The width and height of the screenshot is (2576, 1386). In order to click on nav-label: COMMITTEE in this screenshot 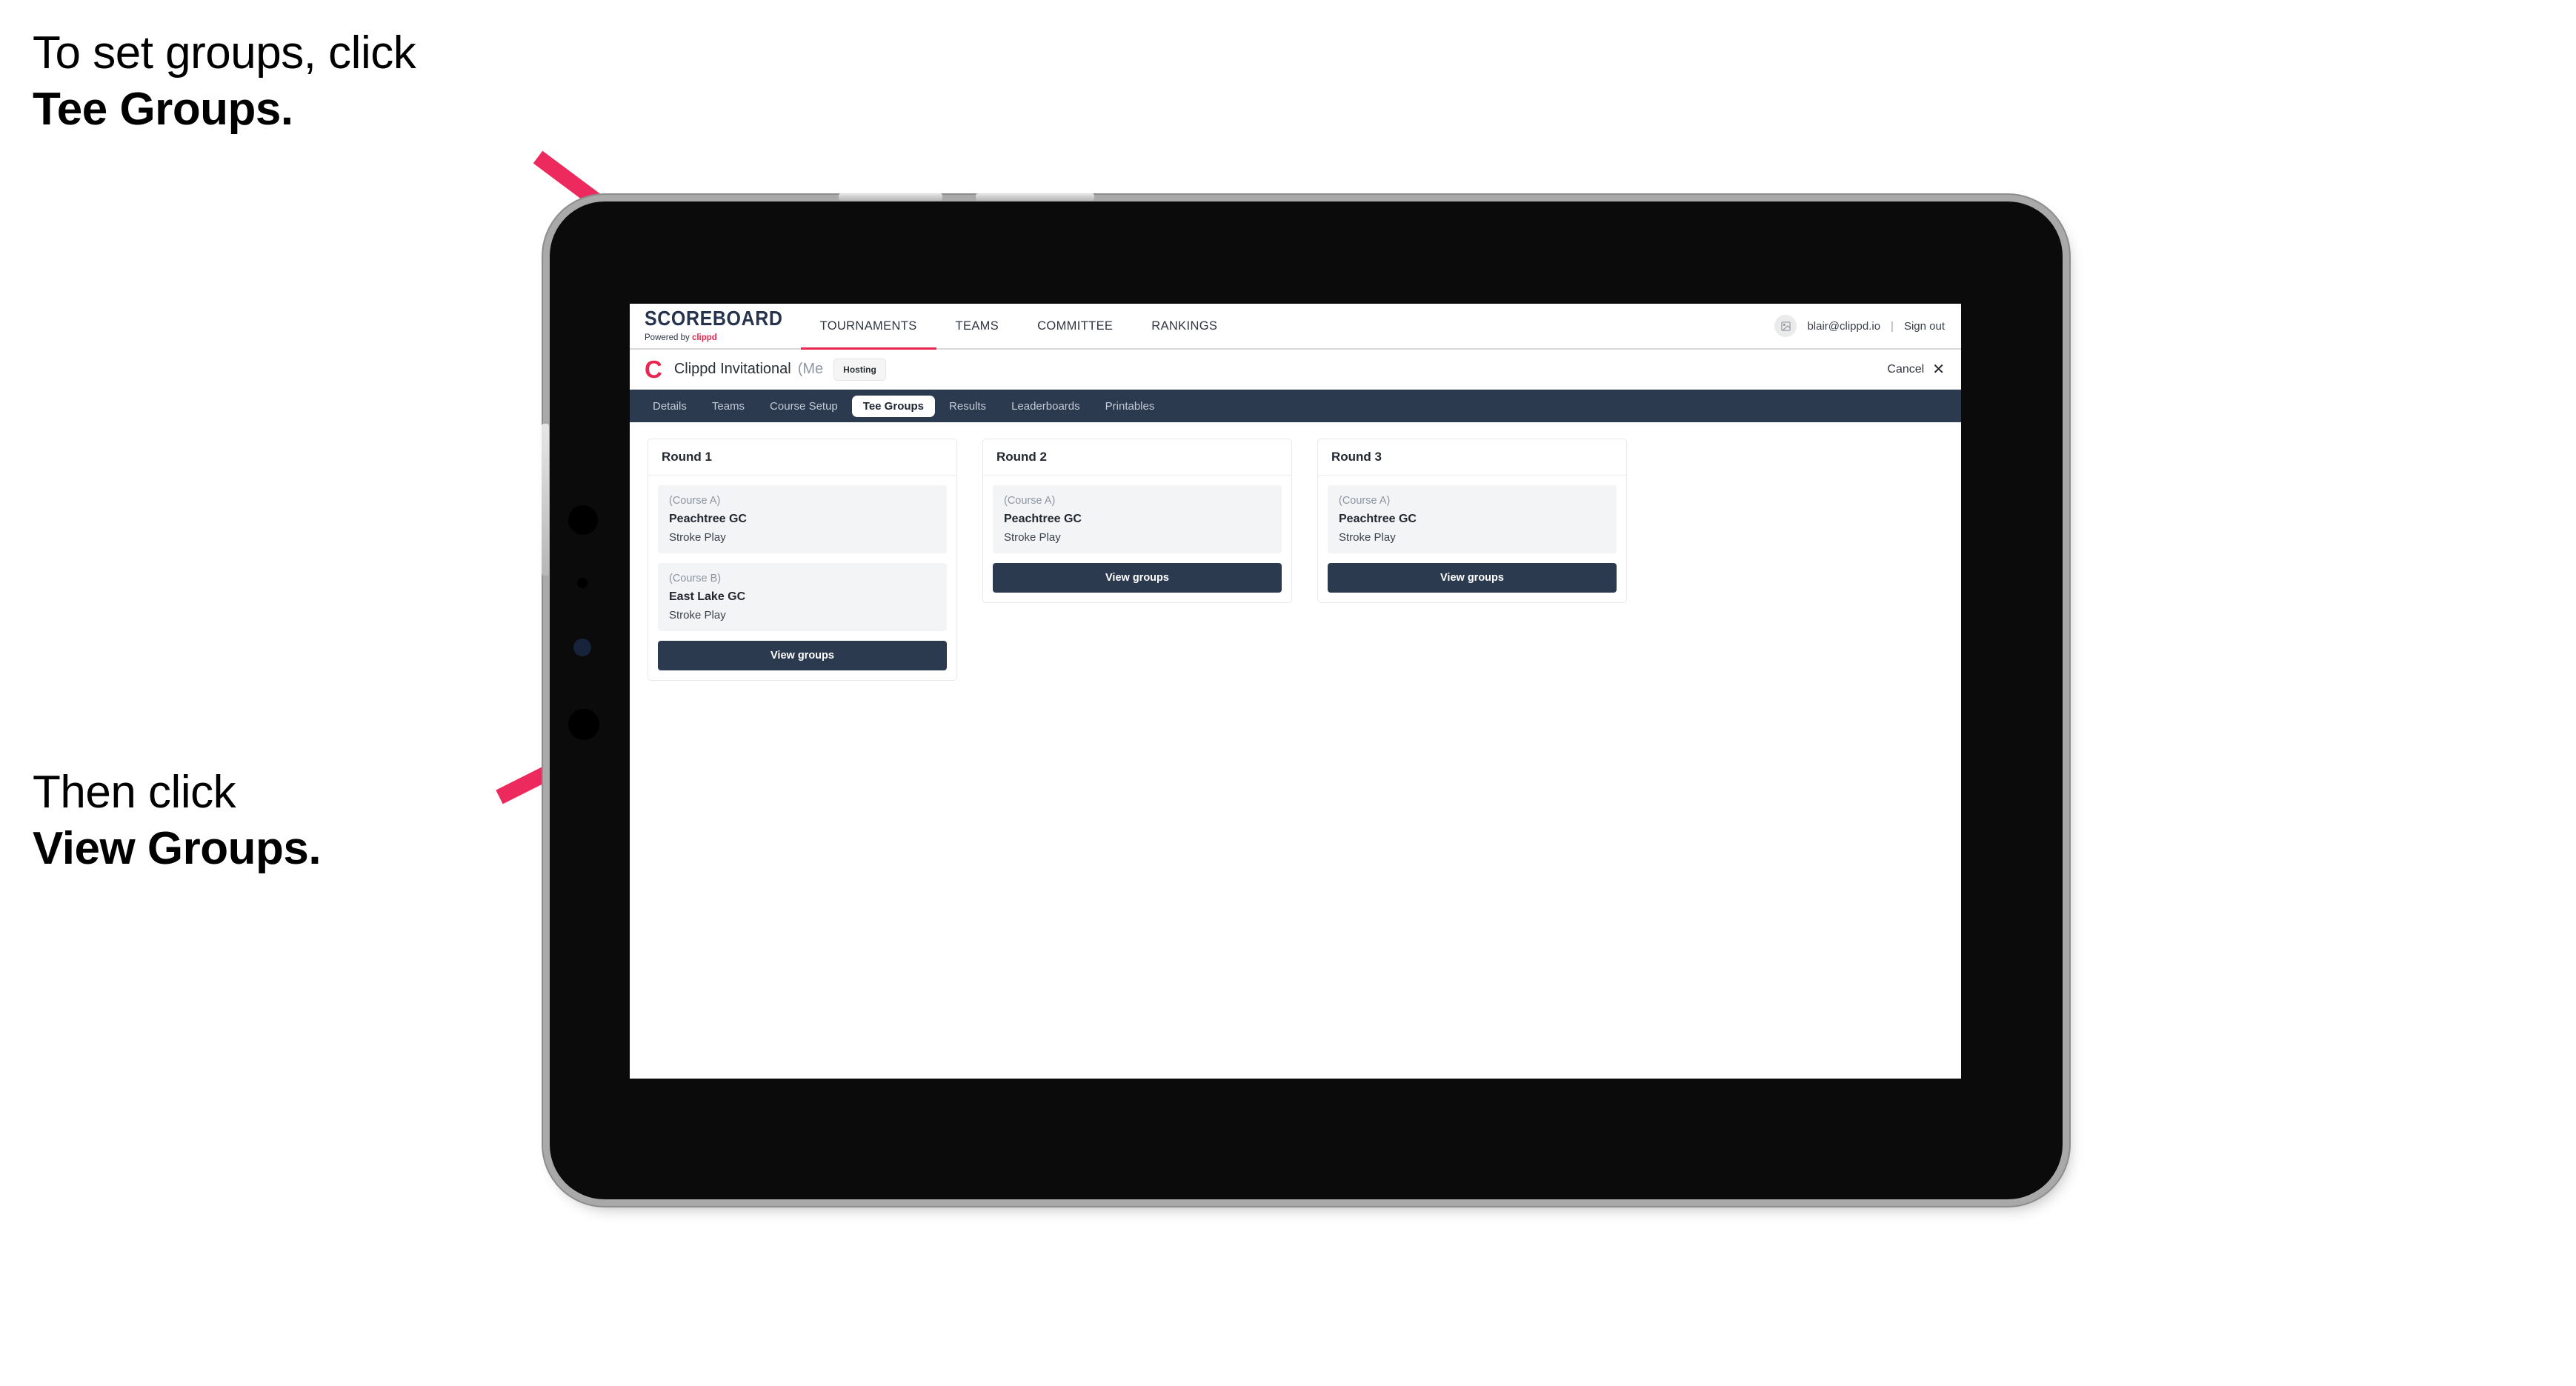, I will do `click(1075, 326)`.